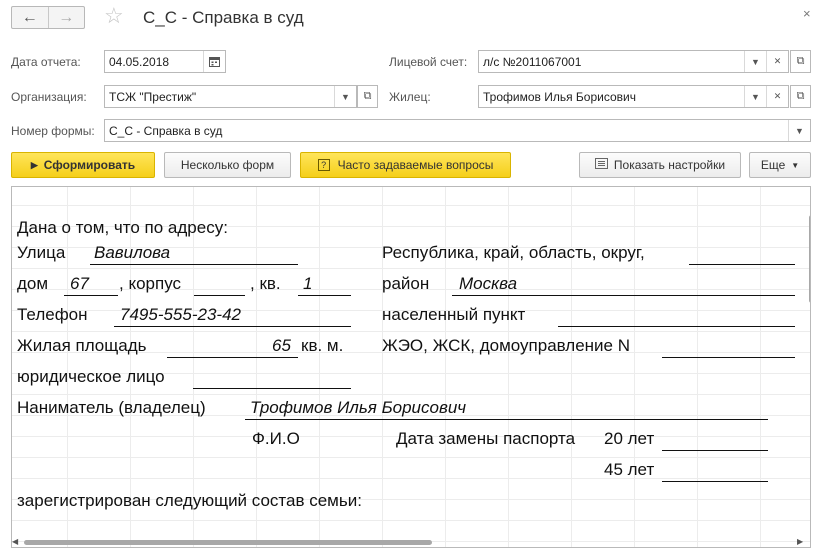 This screenshot has width=824, height=555. I want to click on show-settings-button: Показать настройки, so click(660, 165).